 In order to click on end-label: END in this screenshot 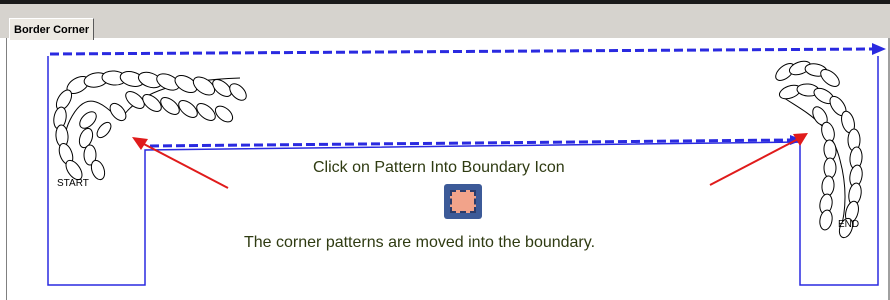, I will do `click(849, 224)`.